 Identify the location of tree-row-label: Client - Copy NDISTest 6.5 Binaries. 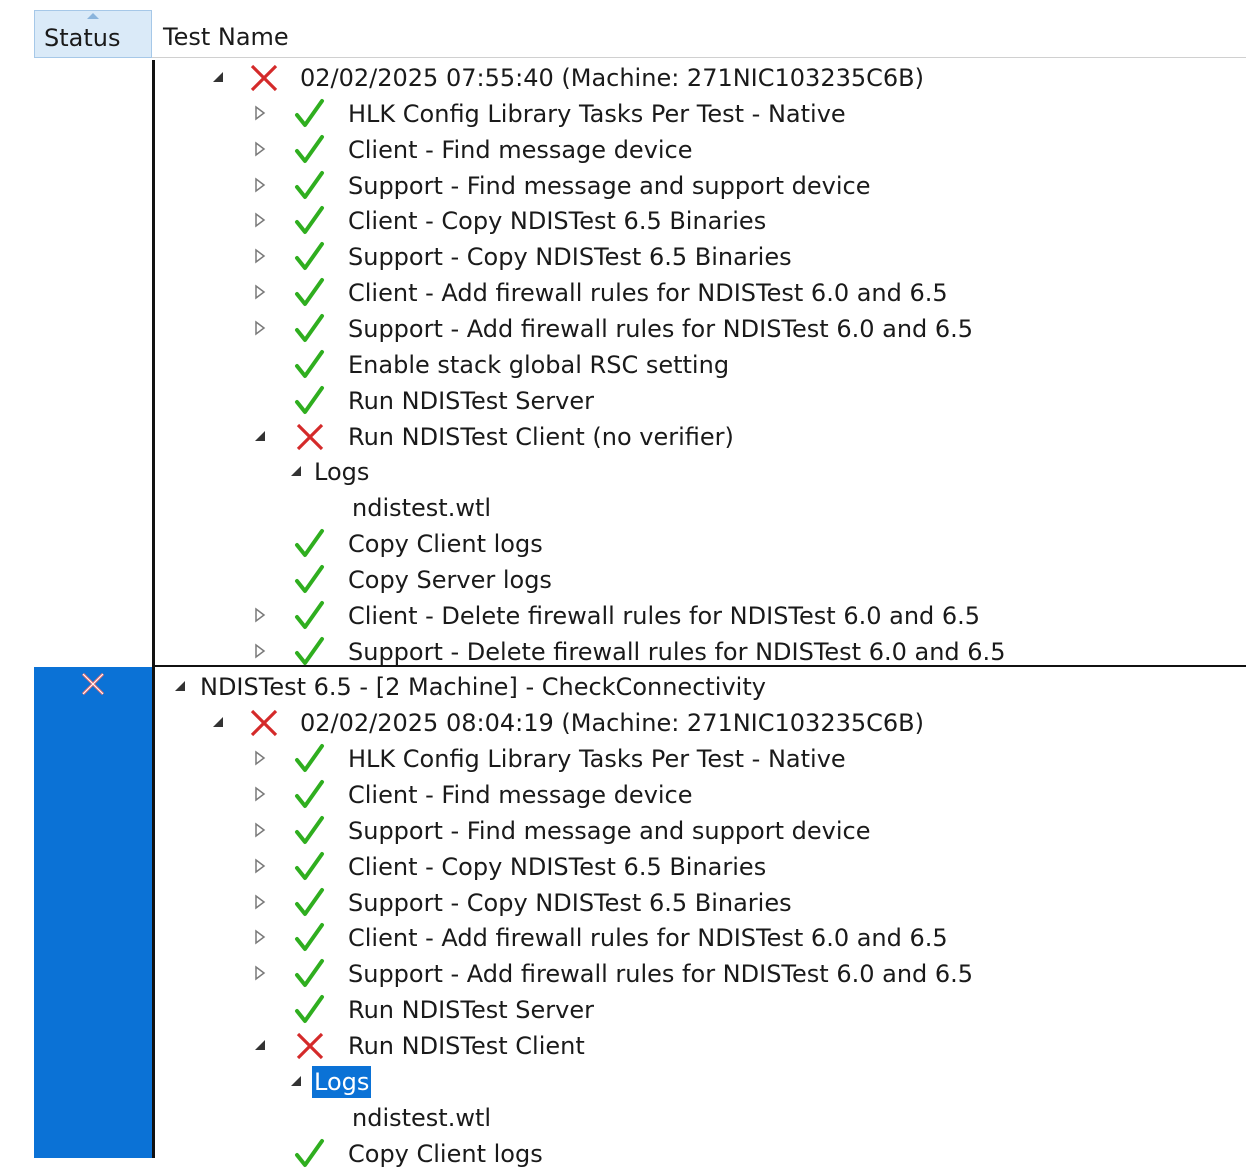
(557, 866).